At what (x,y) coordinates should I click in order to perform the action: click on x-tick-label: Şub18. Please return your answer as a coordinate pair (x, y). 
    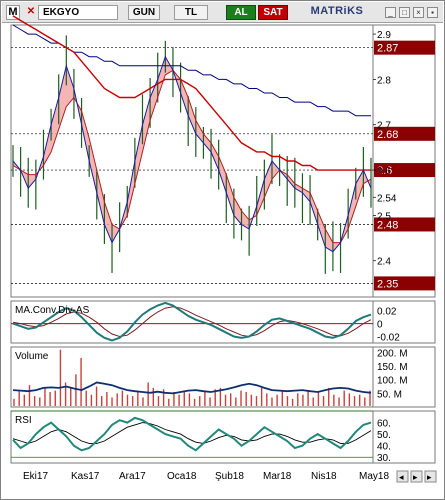
    Looking at the image, I should click on (229, 476).